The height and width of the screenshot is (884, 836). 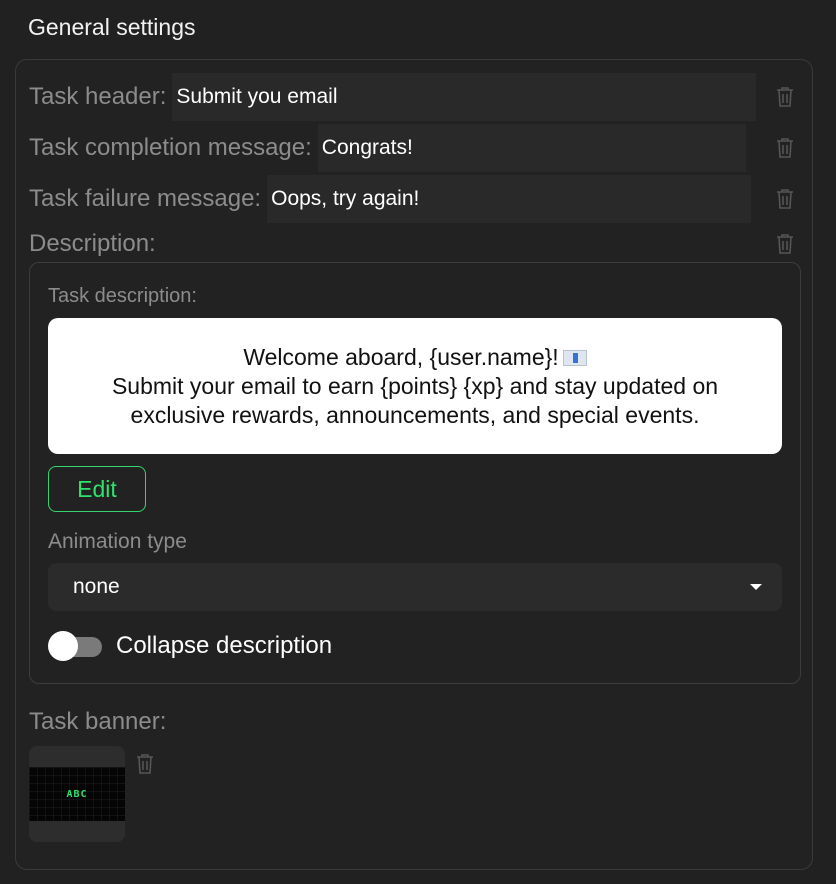 What do you see at coordinates (63, 646) in the screenshot?
I see `toggle-knob` at bounding box center [63, 646].